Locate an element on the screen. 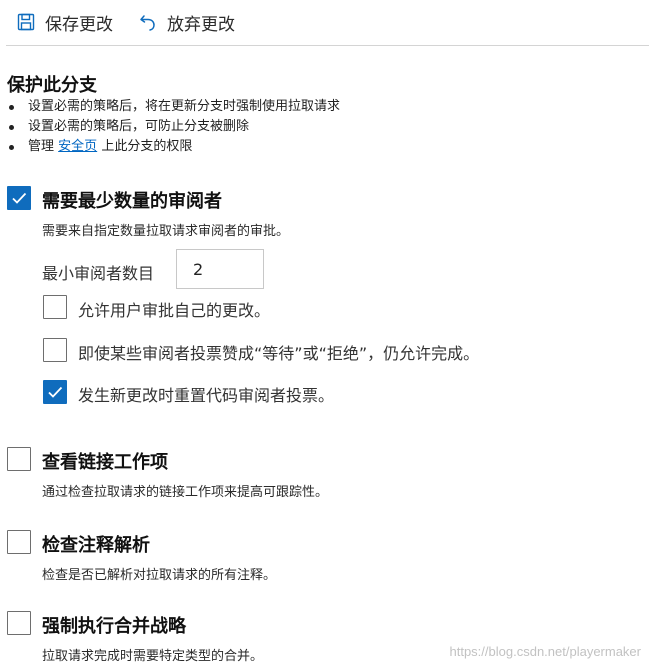 This screenshot has width=649, height=669. save-icon is located at coordinates (26, 22).